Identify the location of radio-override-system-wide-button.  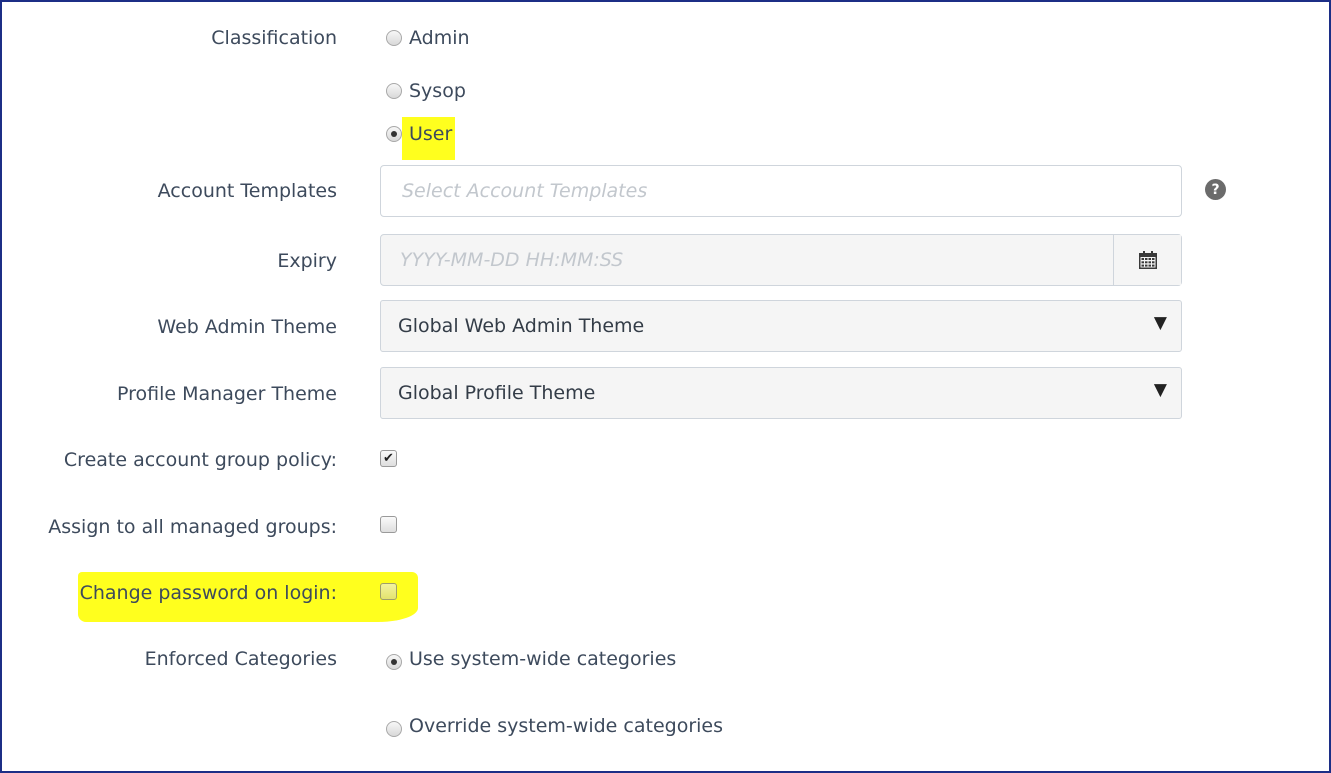
(394, 729).